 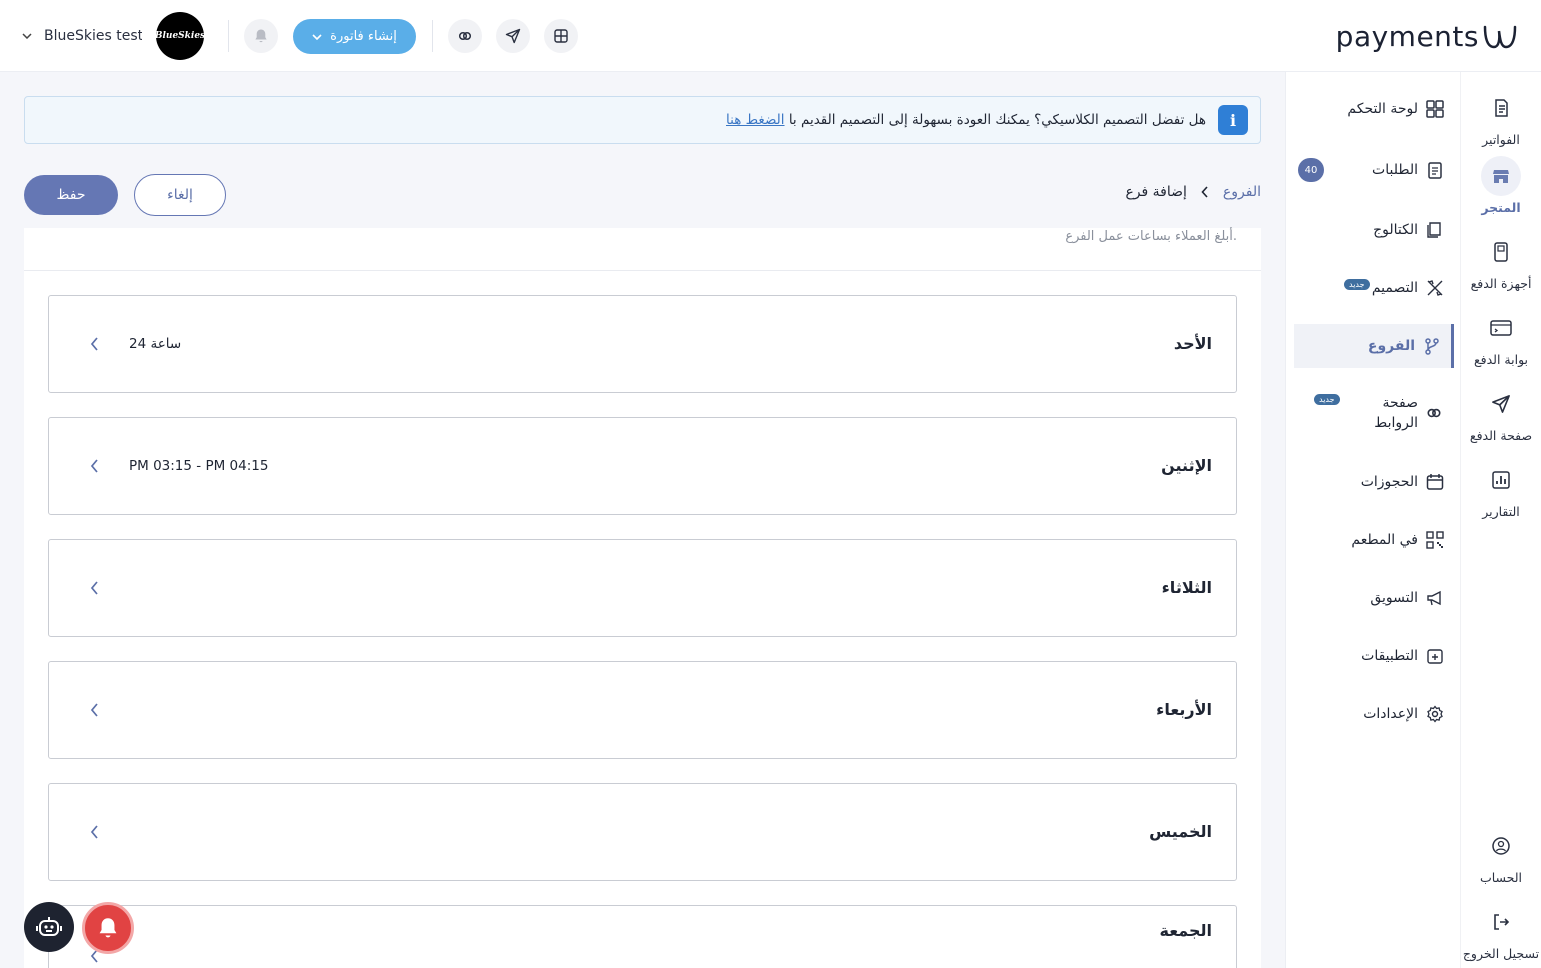 I want to click on rail-item-invoices: الفواتير, so click(x=1501, y=117).